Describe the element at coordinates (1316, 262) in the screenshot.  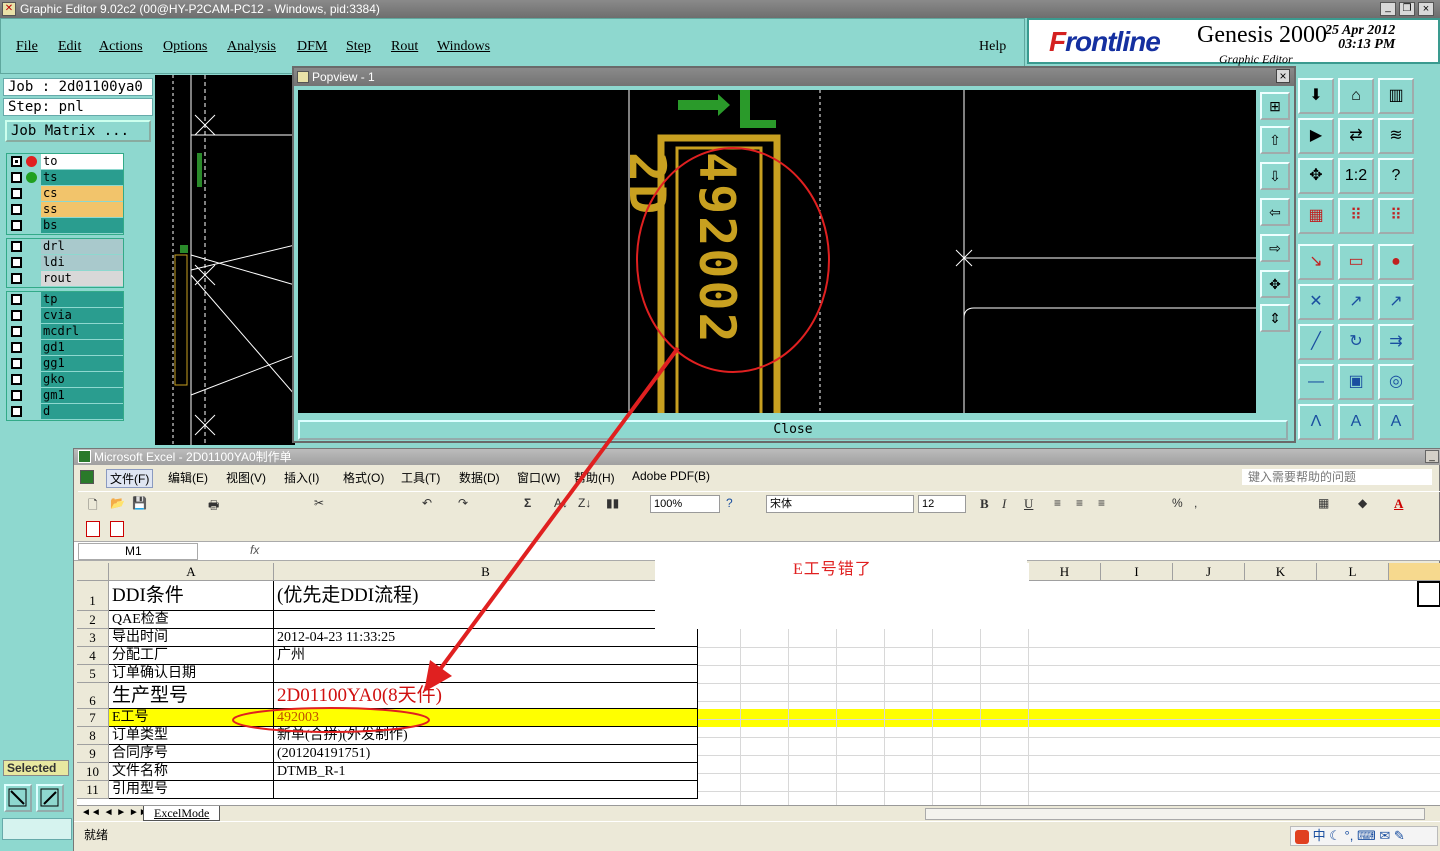
I see `tool-button-icon: ↘` at that location.